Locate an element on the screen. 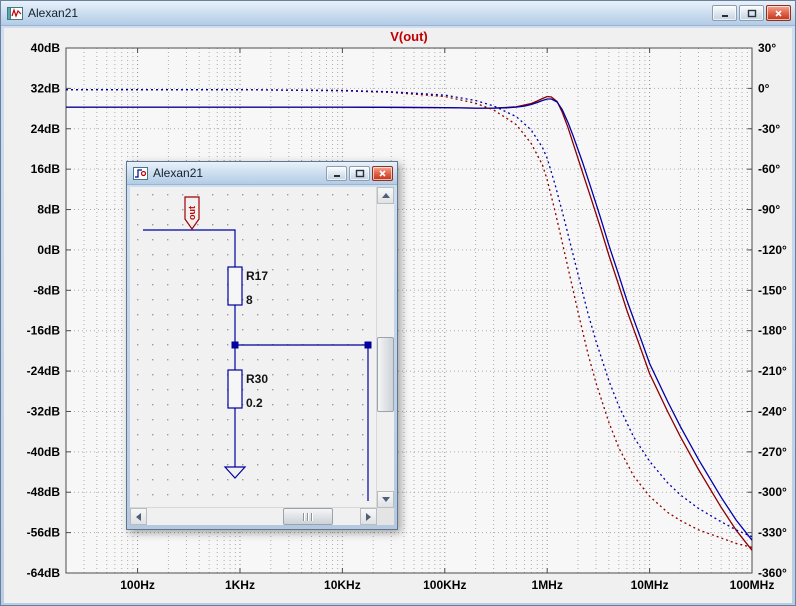 This screenshot has width=796, height=606. schematic-window-titlebar: Alexan21 is located at coordinates (262, 173).